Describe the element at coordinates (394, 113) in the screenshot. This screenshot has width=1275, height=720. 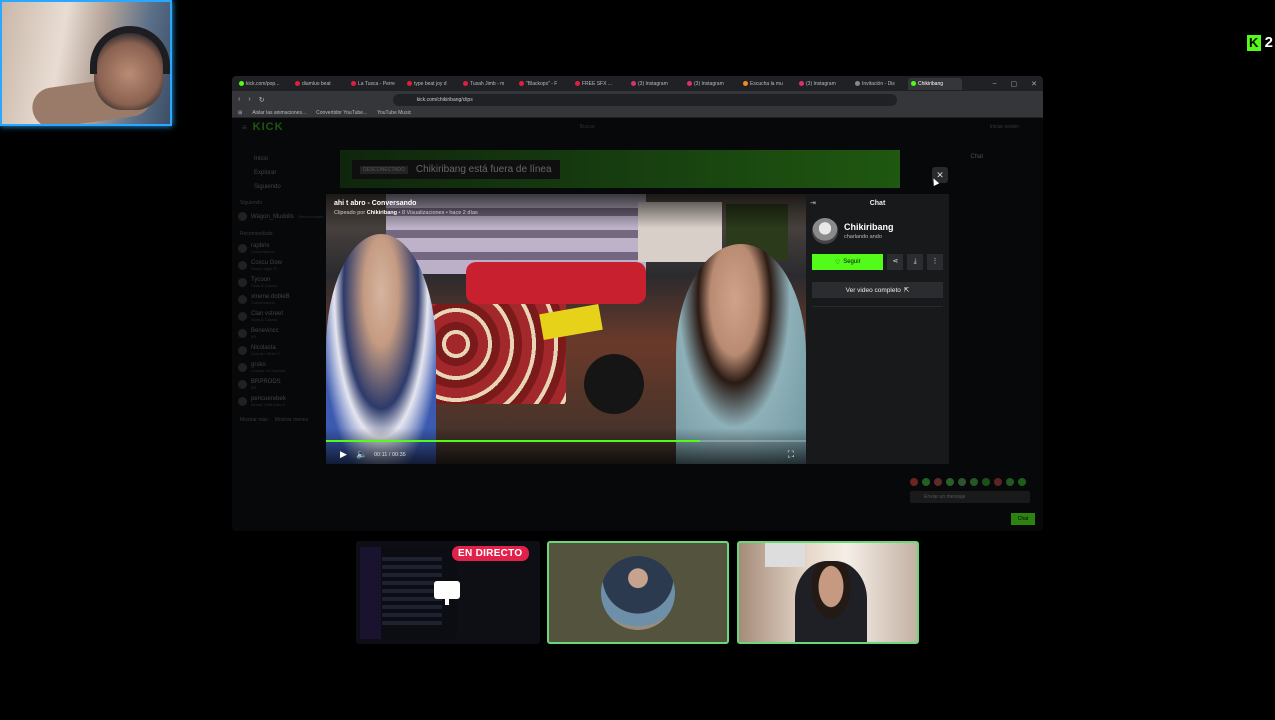
I see `bookmark-item: YouTube Music` at that location.